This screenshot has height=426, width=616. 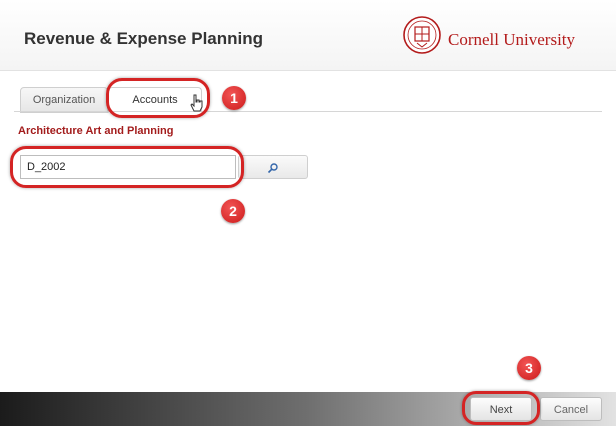 What do you see at coordinates (64, 100) in the screenshot?
I see `tab-organization: Organization` at bounding box center [64, 100].